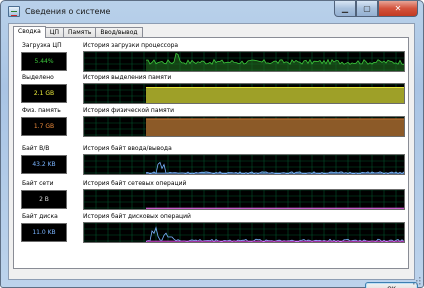  Describe the element at coordinates (44, 232) in the screenshot. I see `disk-bytes-value: 11.0 KB` at that location.